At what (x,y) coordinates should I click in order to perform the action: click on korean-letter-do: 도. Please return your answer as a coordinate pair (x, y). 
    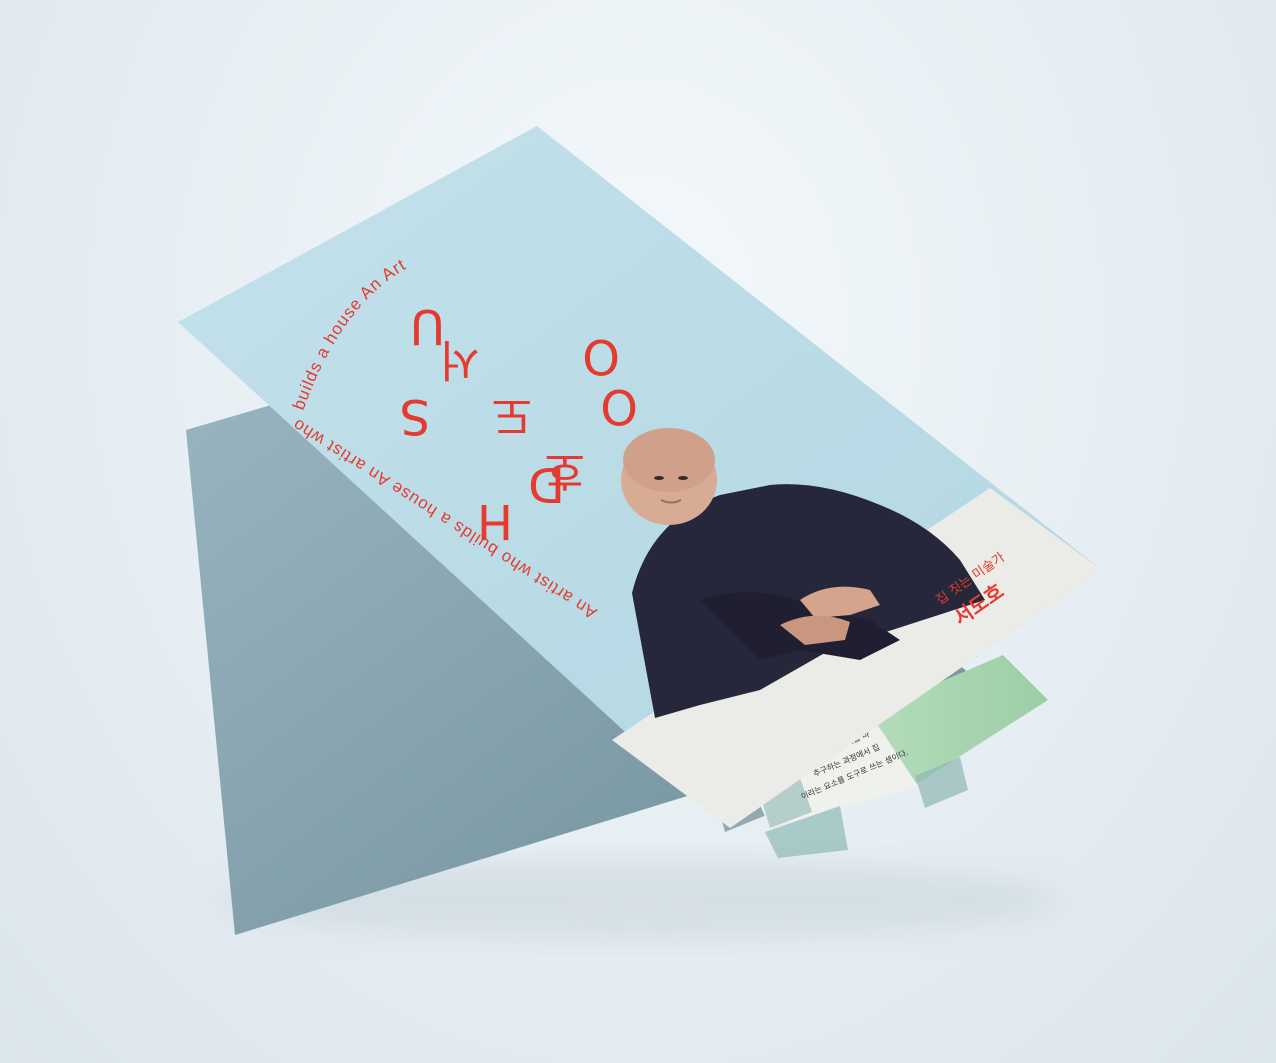
    Looking at the image, I should click on (512, 414).